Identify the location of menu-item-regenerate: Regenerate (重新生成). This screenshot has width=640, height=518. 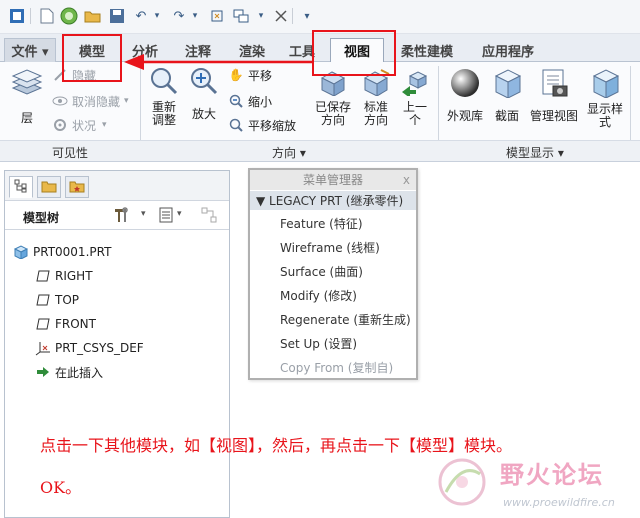
(345, 319).